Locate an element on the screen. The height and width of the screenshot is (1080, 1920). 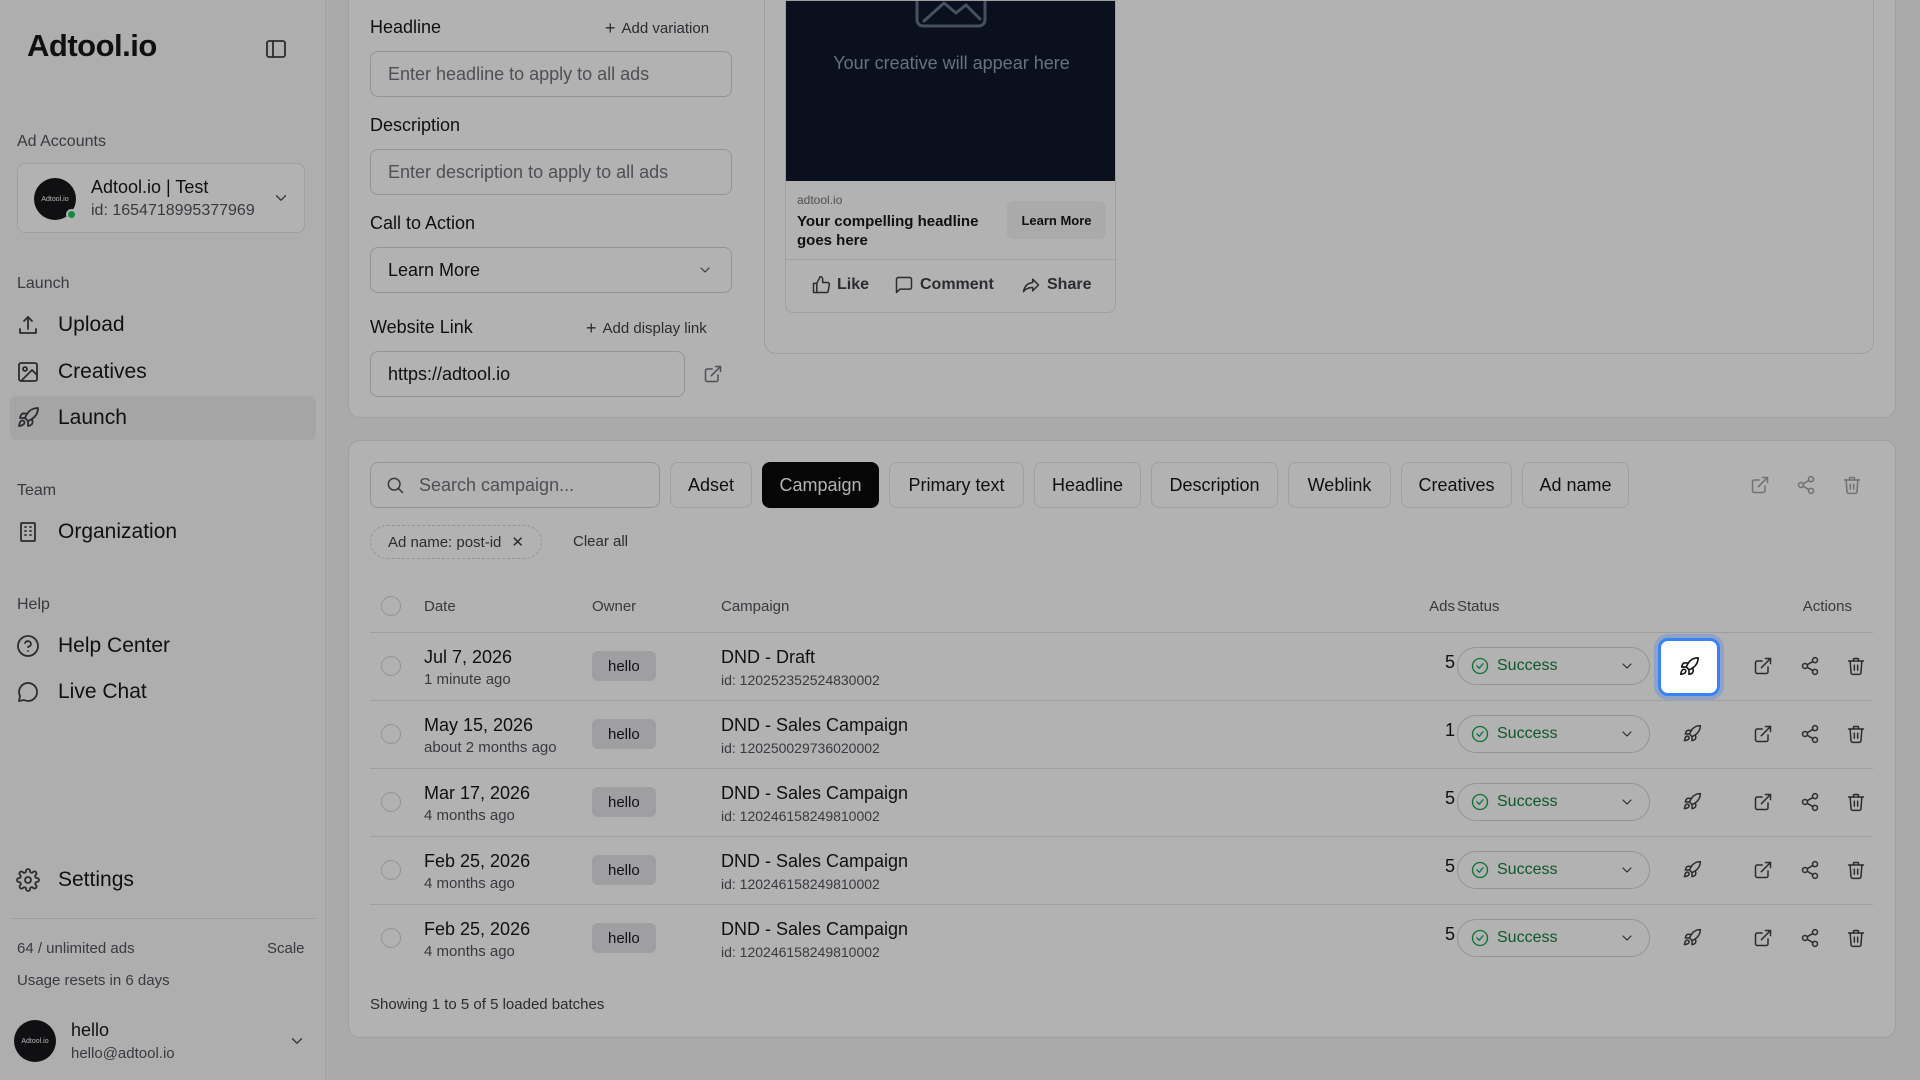
chevron-down-icon is located at coordinates (1627, 938).